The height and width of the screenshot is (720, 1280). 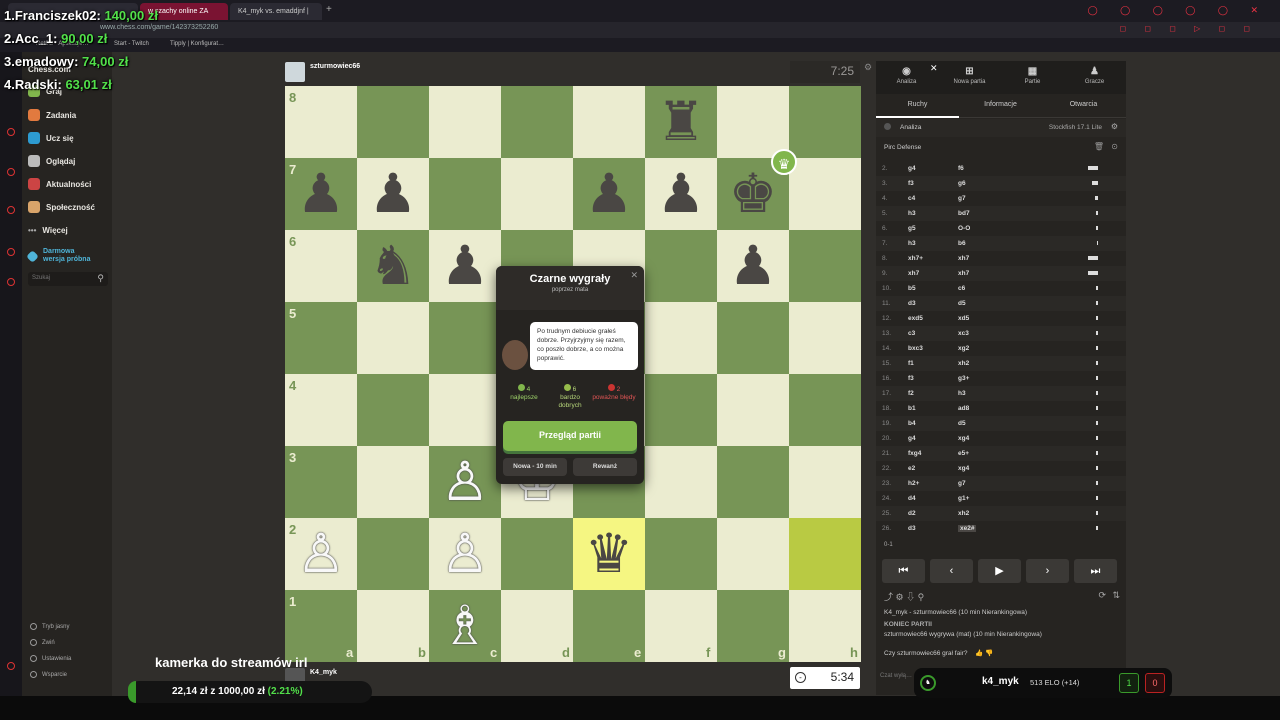 I want to click on share-icon: ⤴, so click(x=888, y=597).